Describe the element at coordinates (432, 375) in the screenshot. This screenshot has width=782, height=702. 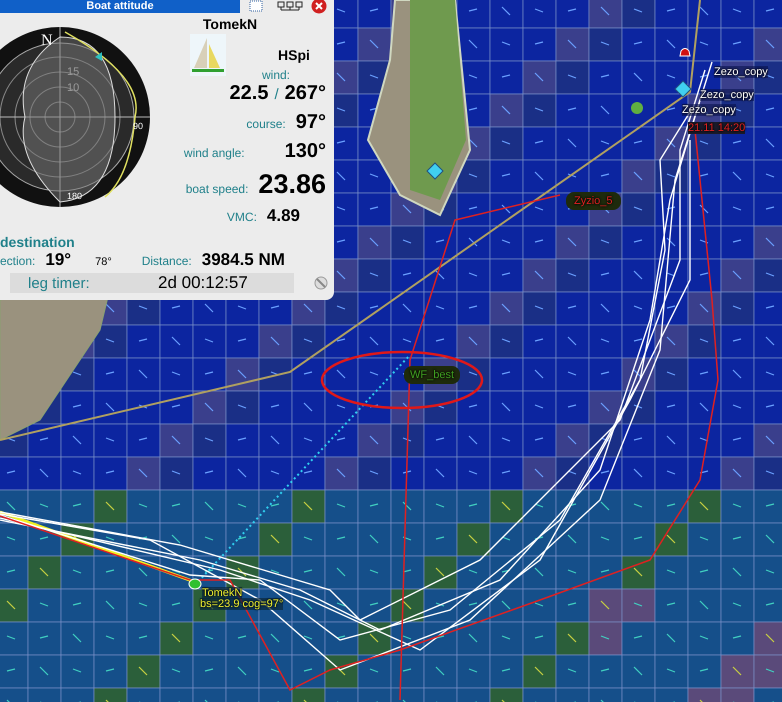
I see `map-label: WF_best` at that location.